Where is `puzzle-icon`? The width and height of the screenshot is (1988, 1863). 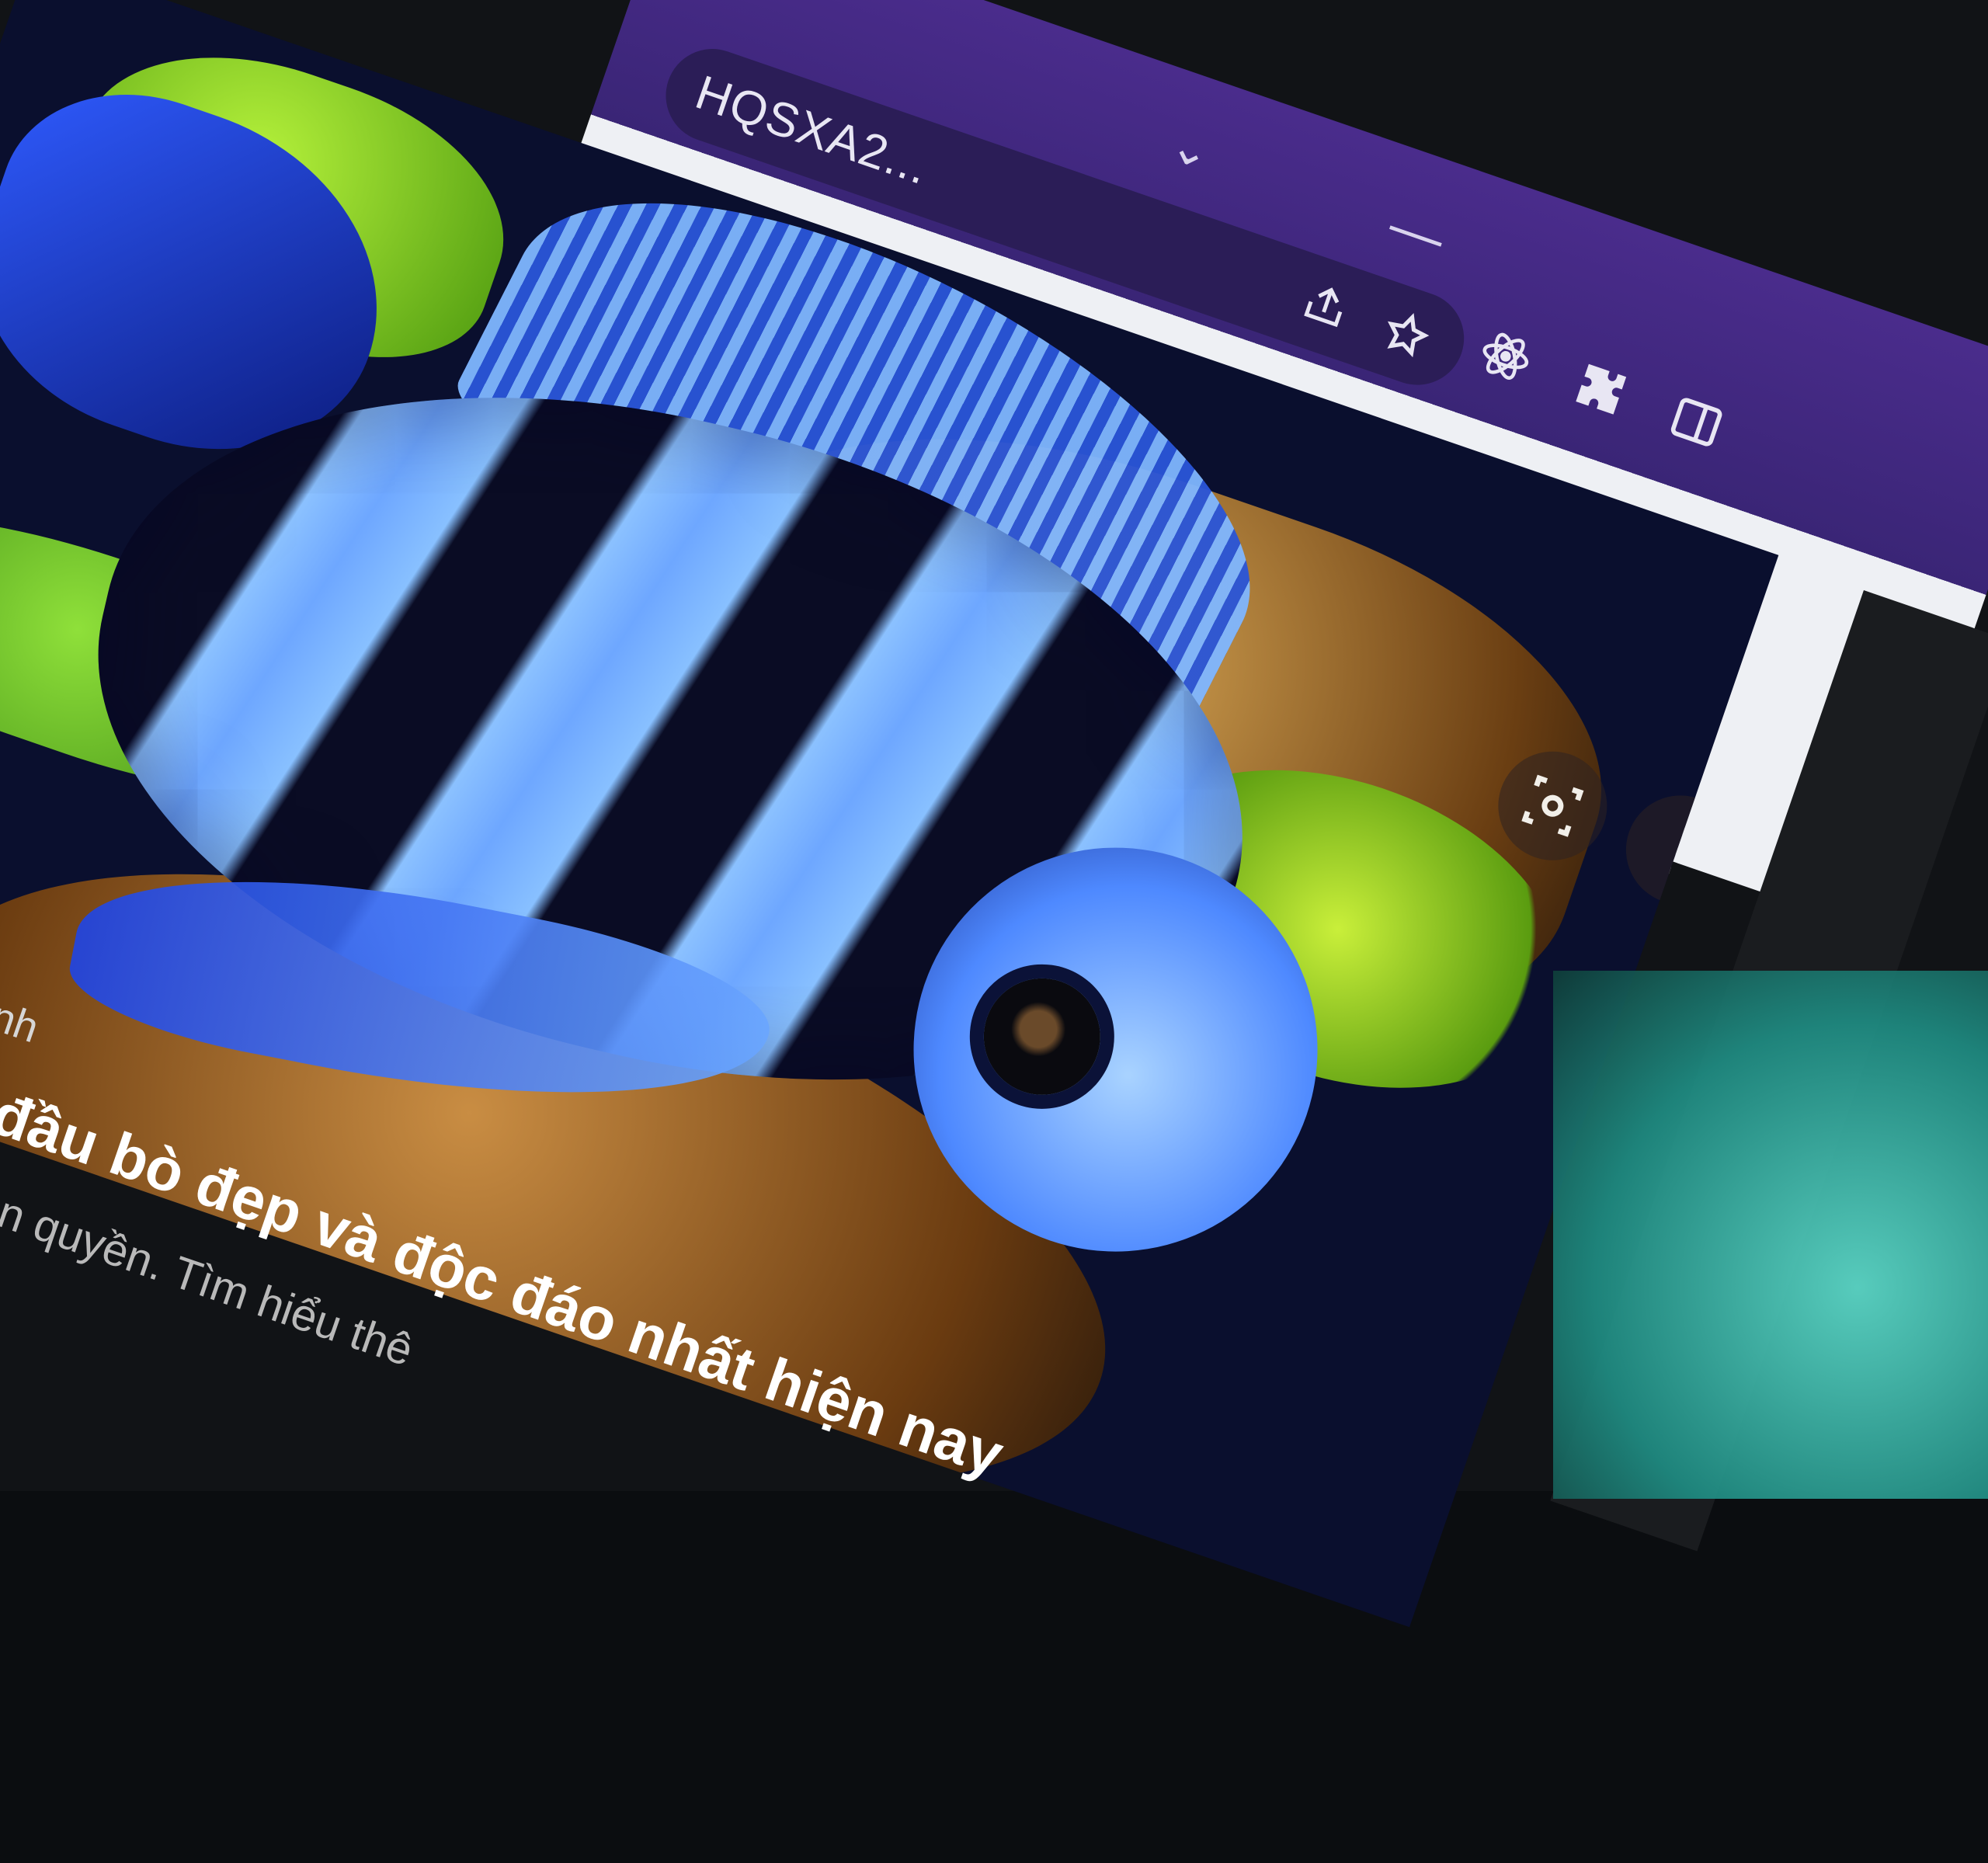
puzzle-icon is located at coordinates (1601, 389).